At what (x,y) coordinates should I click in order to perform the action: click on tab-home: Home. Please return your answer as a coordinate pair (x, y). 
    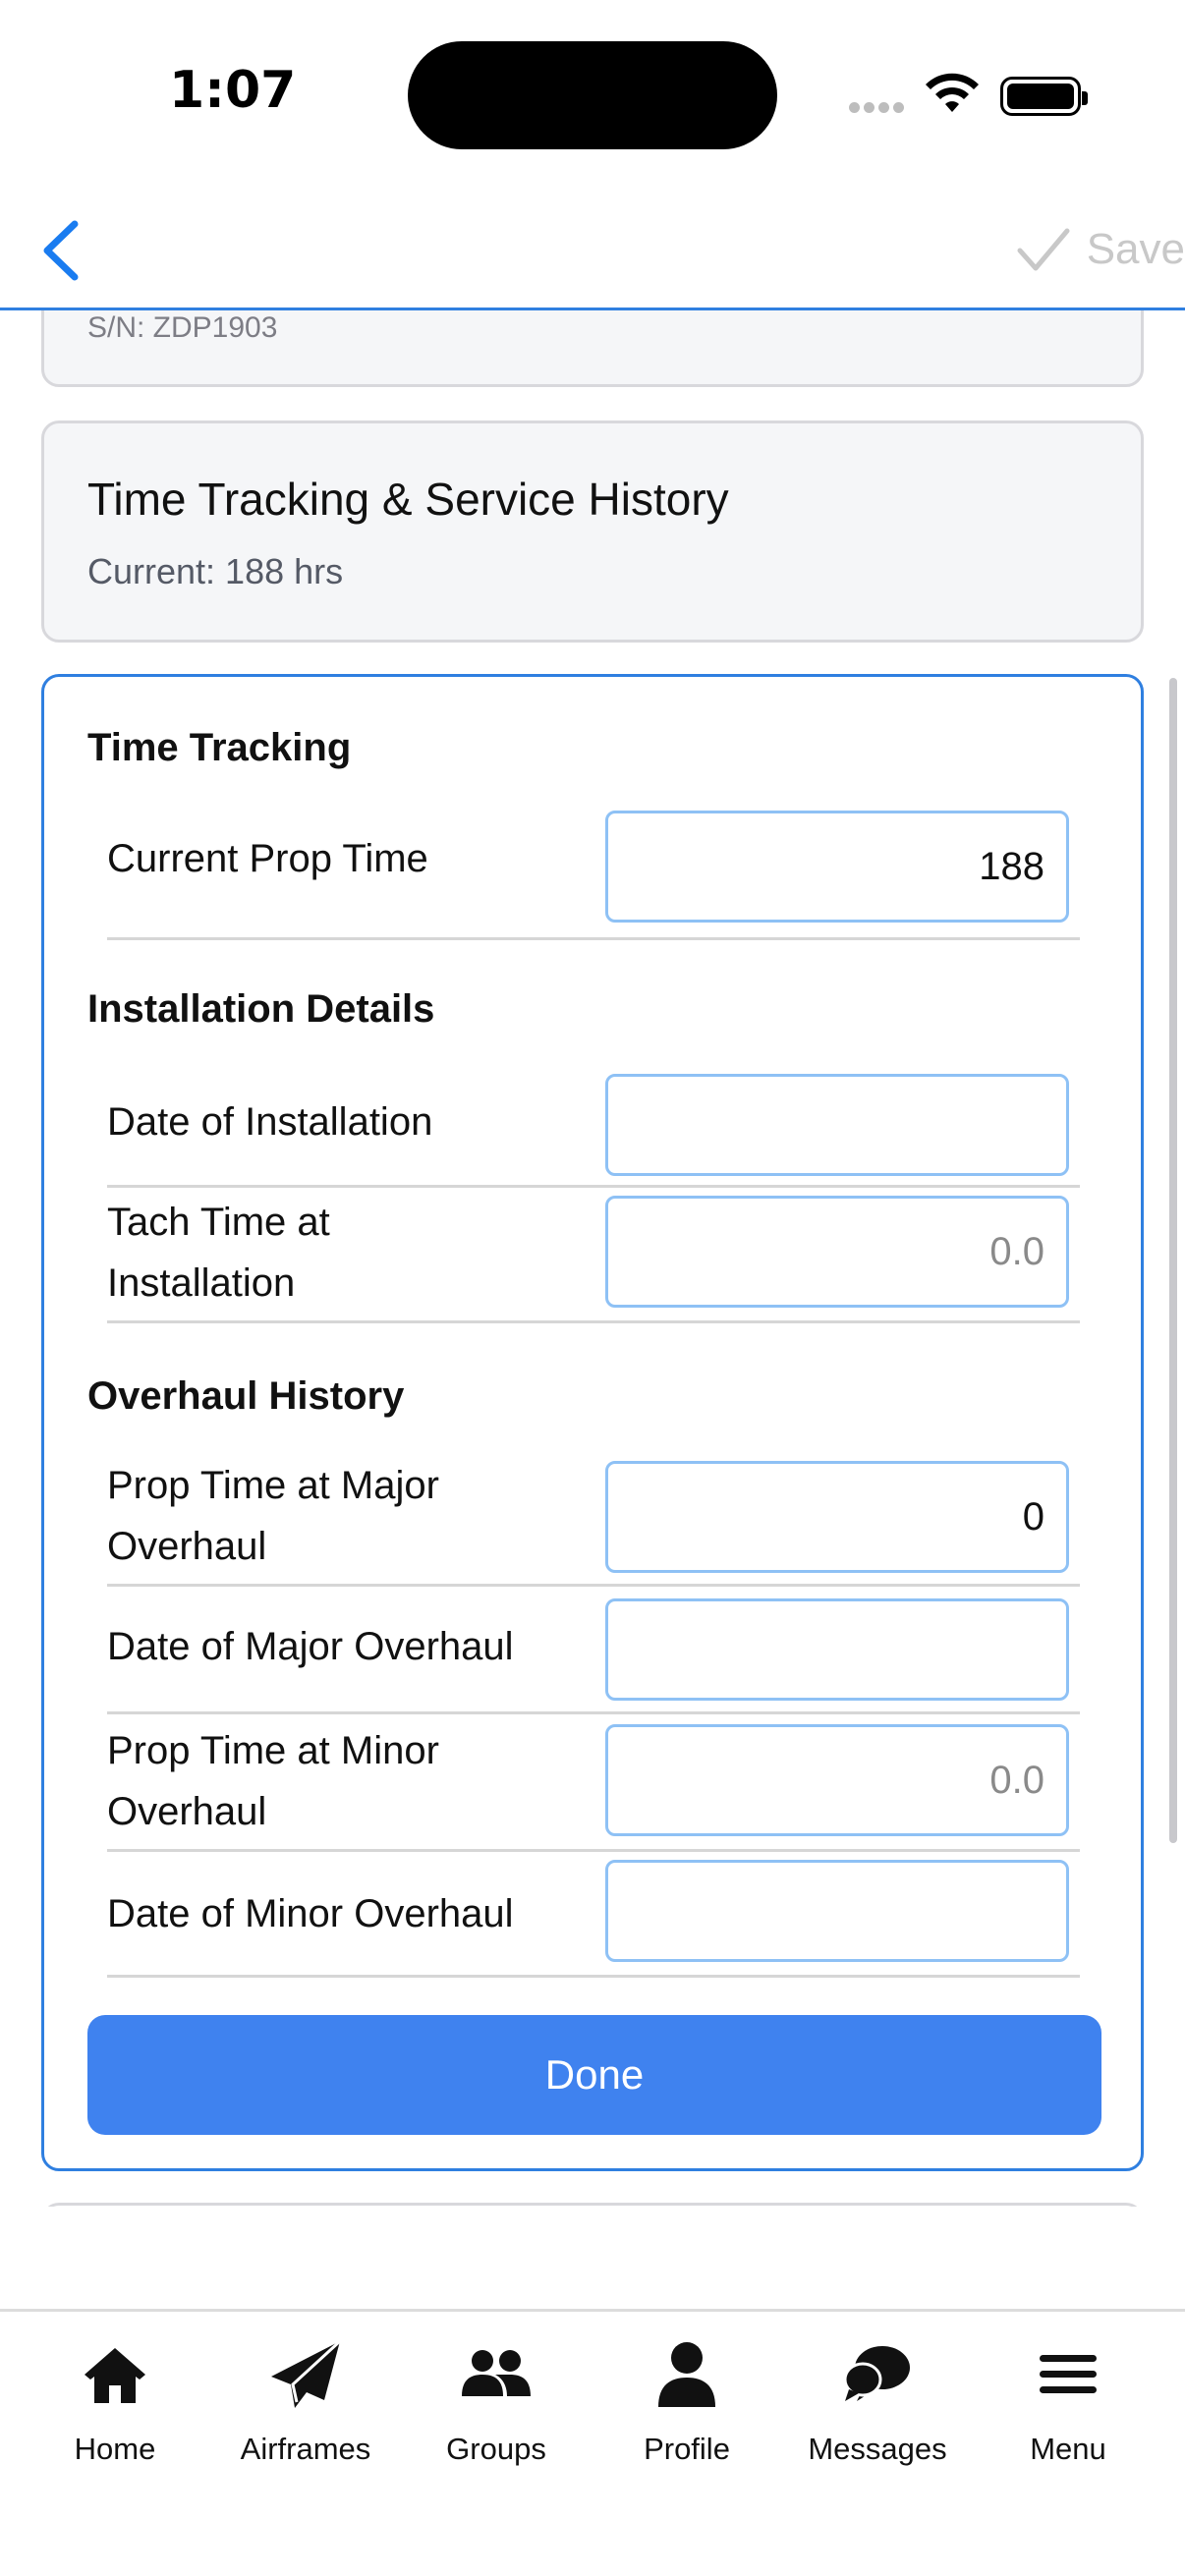
    Looking at the image, I should click on (115, 2413).